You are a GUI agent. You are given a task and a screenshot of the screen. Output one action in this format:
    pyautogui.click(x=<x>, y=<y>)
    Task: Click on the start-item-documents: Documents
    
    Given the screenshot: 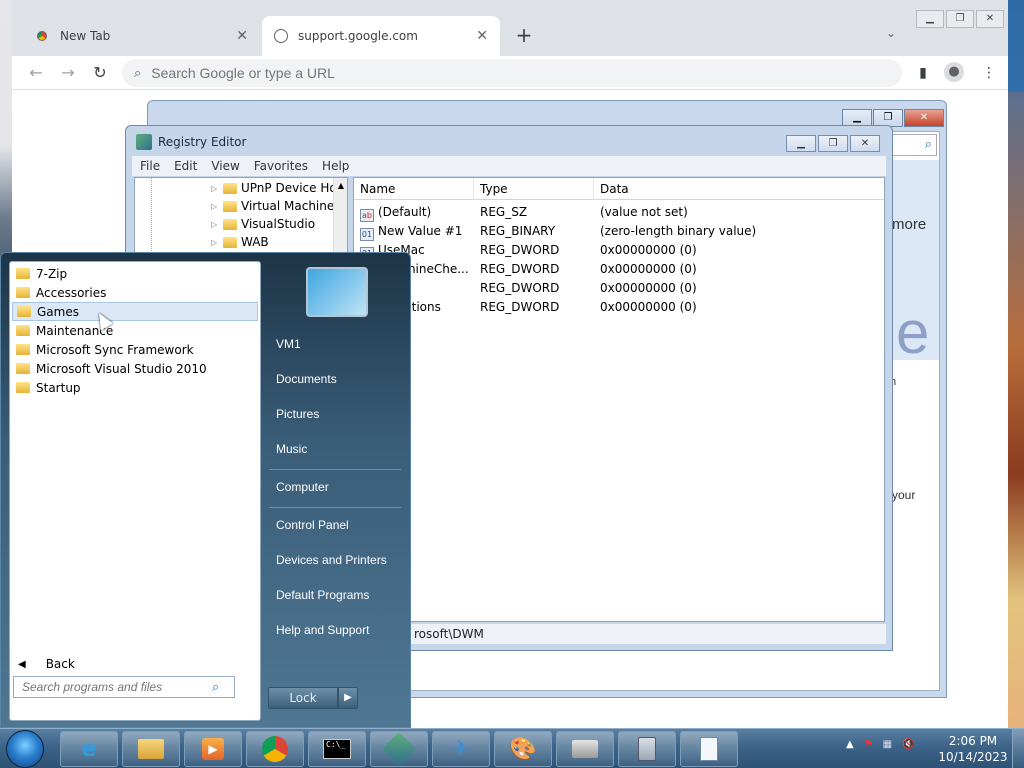 What is the action you would take?
    pyautogui.click(x=306, y=379)
    